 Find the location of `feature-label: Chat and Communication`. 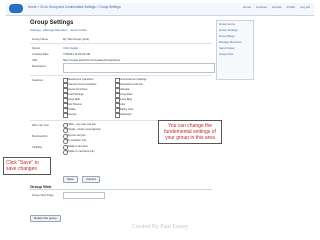

feature-label: Chat and Communication is located at coordinates (82, 84).